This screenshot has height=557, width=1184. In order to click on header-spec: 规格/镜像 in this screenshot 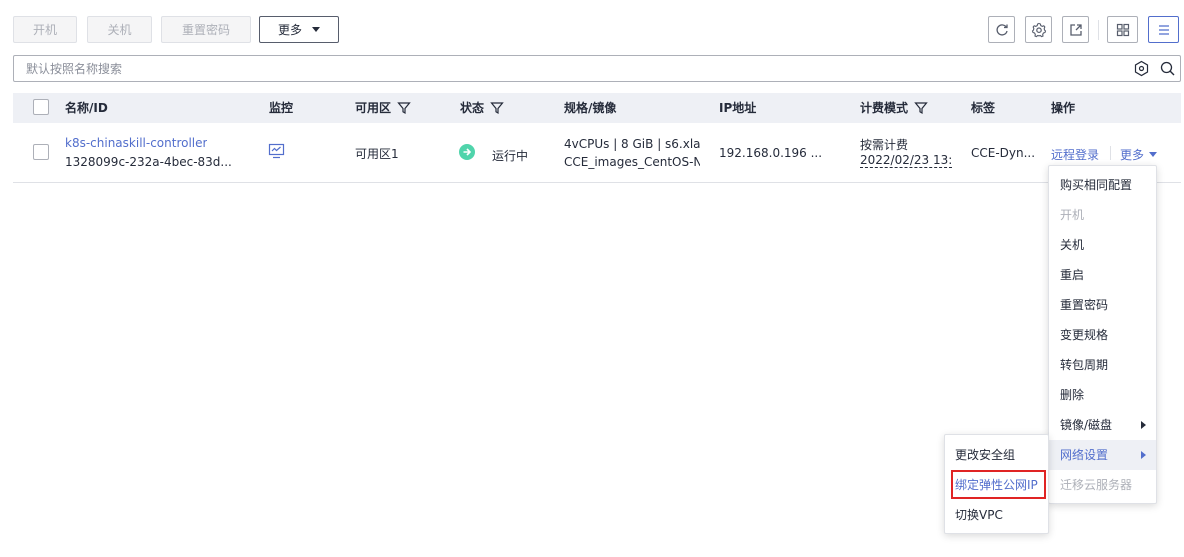, I will do `click(590, 108)`.